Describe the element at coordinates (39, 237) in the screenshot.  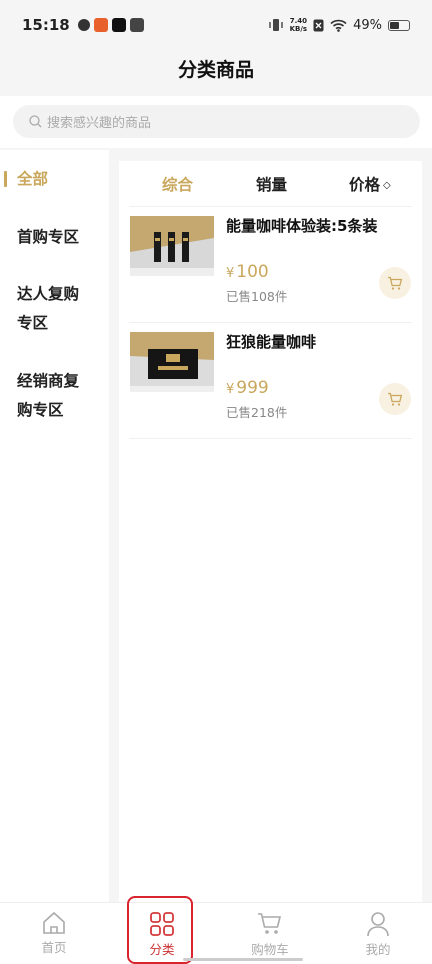
I see `sidebar-item-first-purchase: 首购专区` at that location.